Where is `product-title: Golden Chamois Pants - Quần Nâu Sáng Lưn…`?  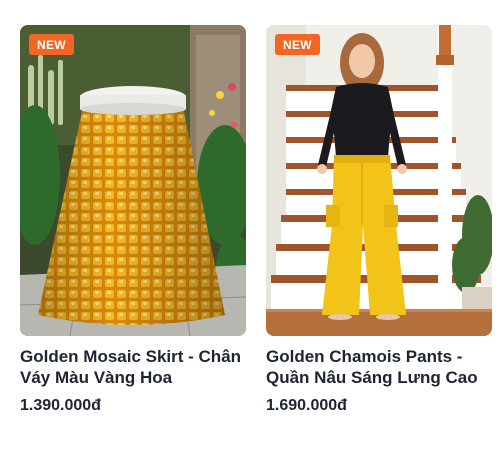
product-title: Golden Chamois Pants - Quần Nâu Sáng Lưn… is located at coordinates (379, 367).